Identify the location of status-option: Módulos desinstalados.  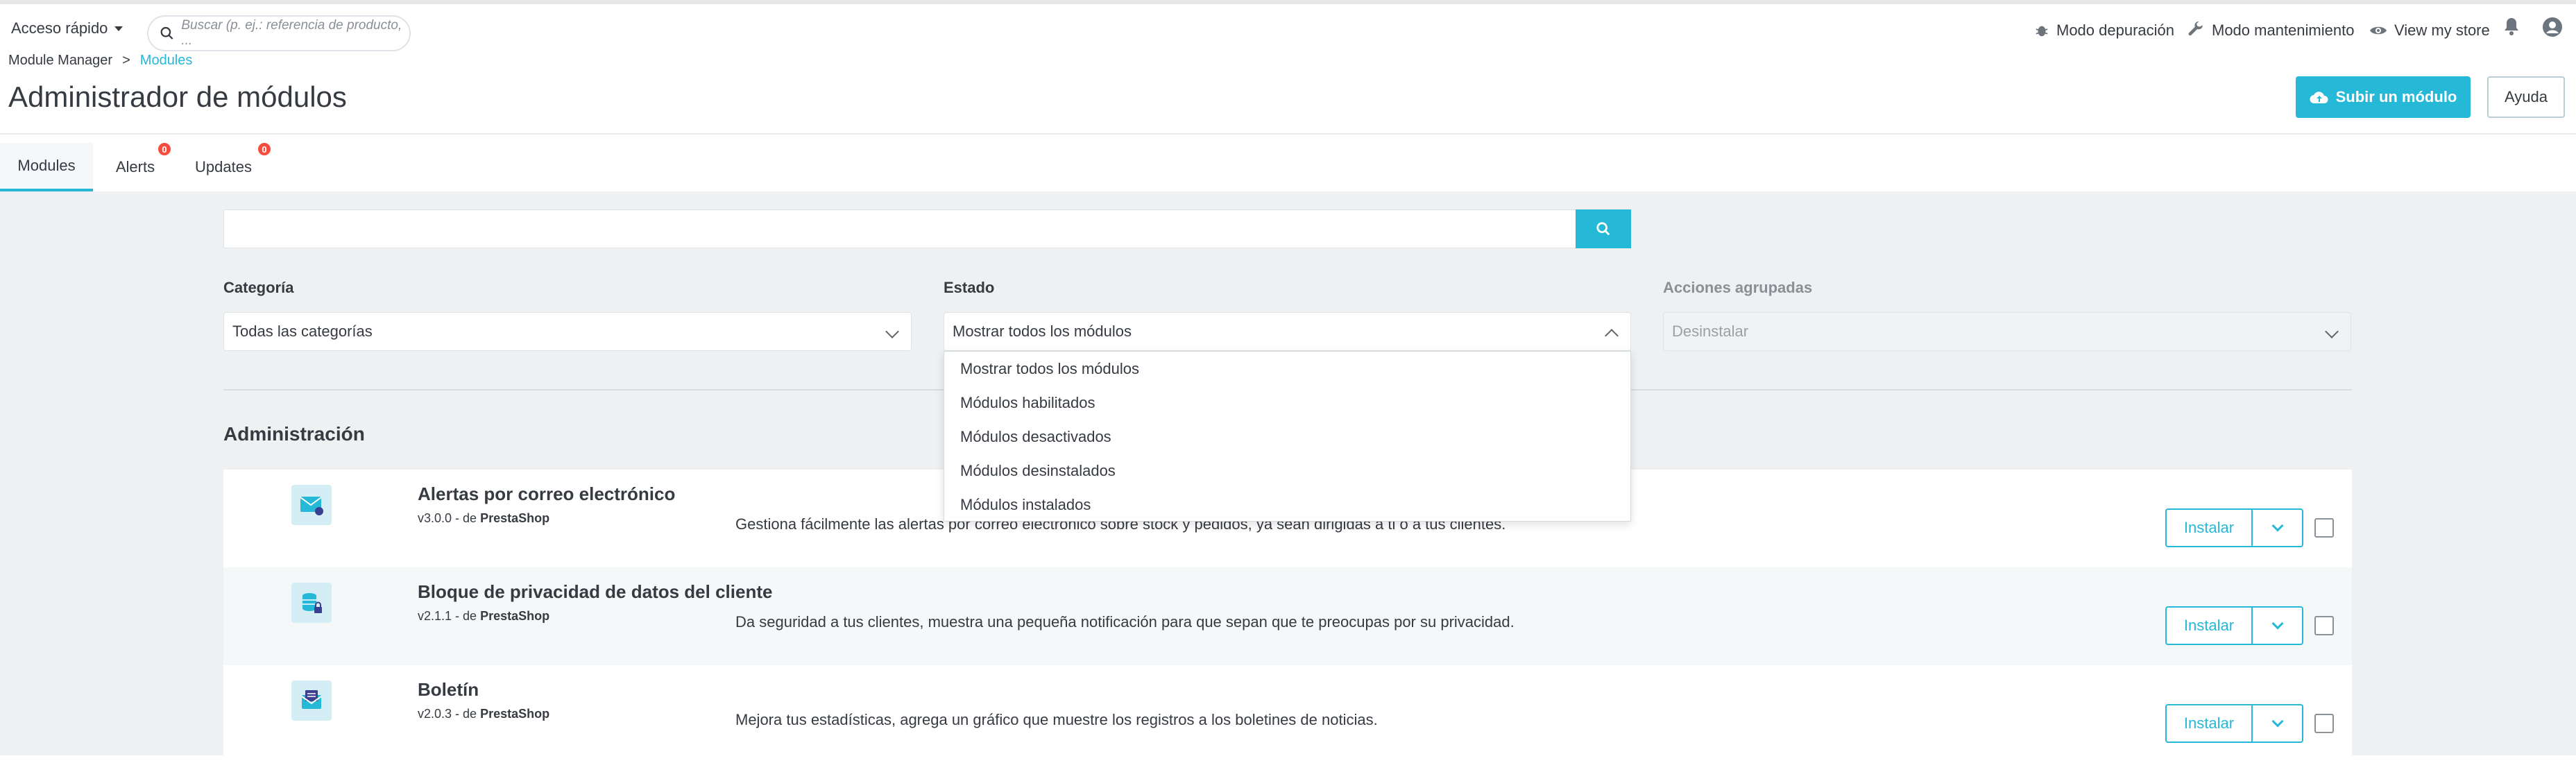
(1038, 471).